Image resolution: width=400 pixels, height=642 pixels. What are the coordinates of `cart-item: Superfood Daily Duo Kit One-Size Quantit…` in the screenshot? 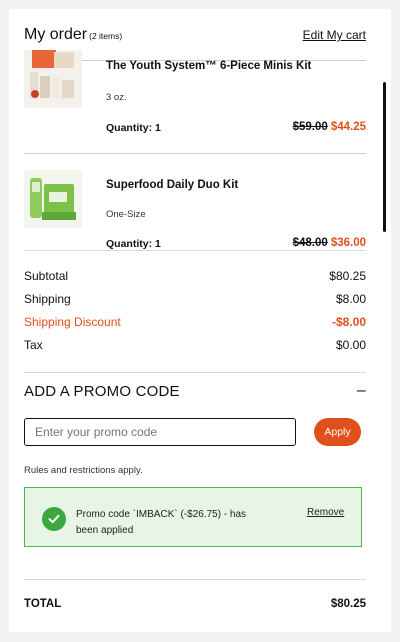 It's located at (195, 210).